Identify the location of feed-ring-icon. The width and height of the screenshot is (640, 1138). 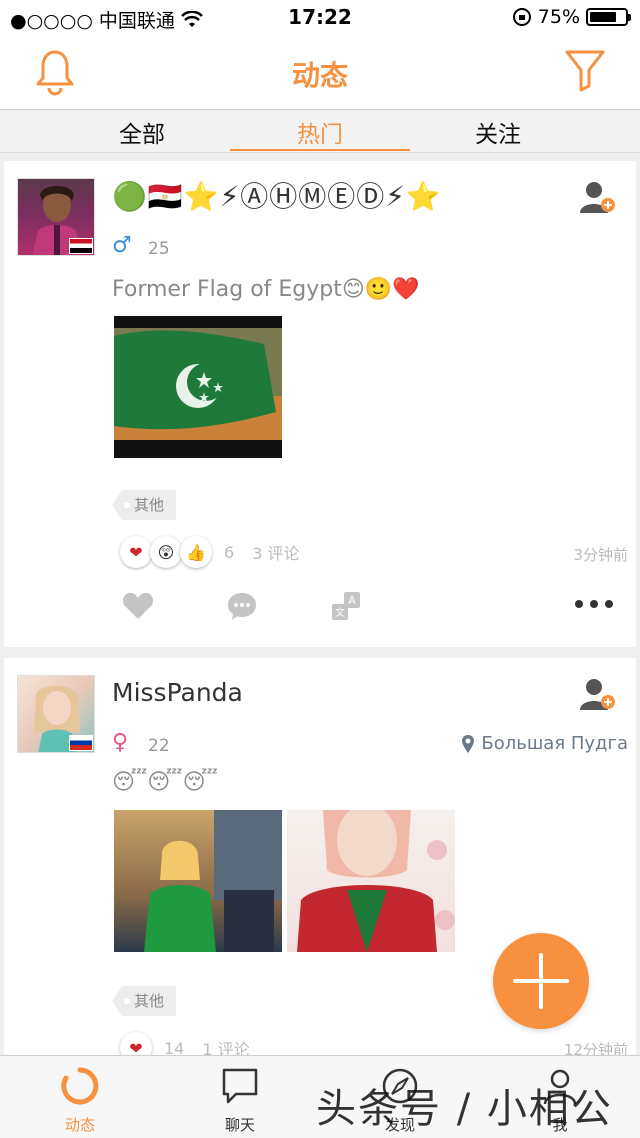
(80, 1086).